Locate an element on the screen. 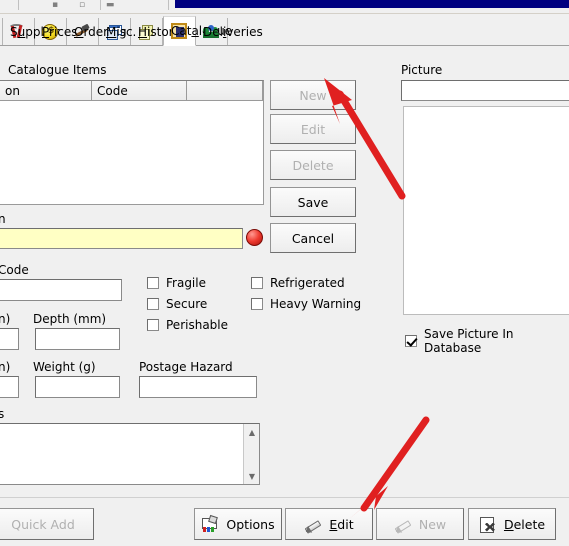  fragile-label: Fragile is located at coordinates (186, 283).